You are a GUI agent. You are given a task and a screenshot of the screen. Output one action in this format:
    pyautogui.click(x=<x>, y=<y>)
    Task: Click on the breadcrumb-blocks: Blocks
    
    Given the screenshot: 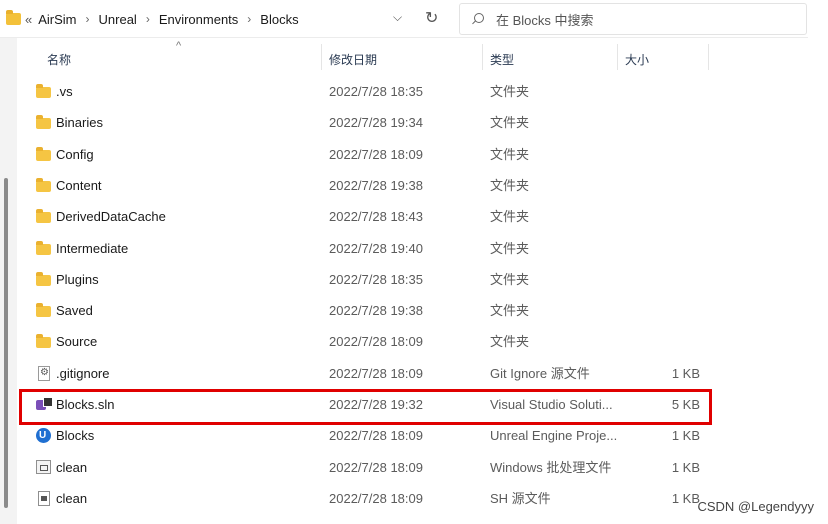 What is the action you would take?
    pyautogui.click(x=279, y=19)
    